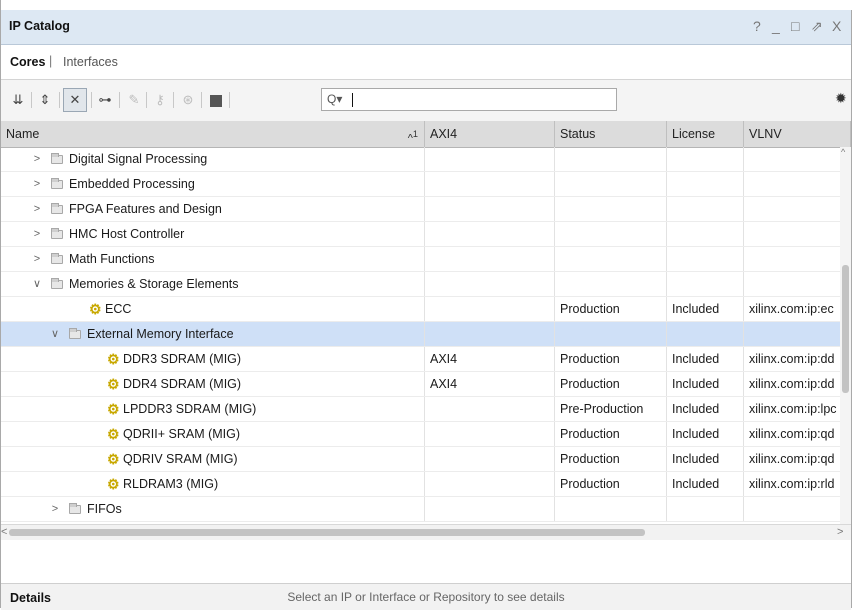  I want to click on column-label: AXI4, so click(444, 134).